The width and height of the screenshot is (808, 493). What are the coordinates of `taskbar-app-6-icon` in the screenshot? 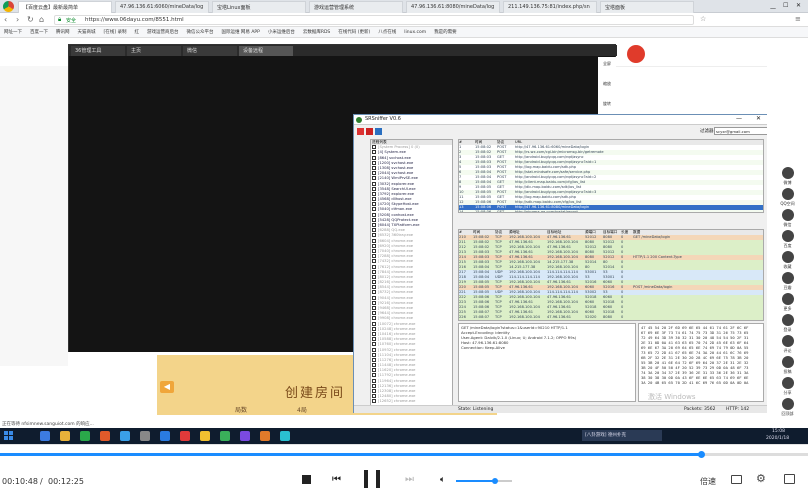 It's located at (145, 436).